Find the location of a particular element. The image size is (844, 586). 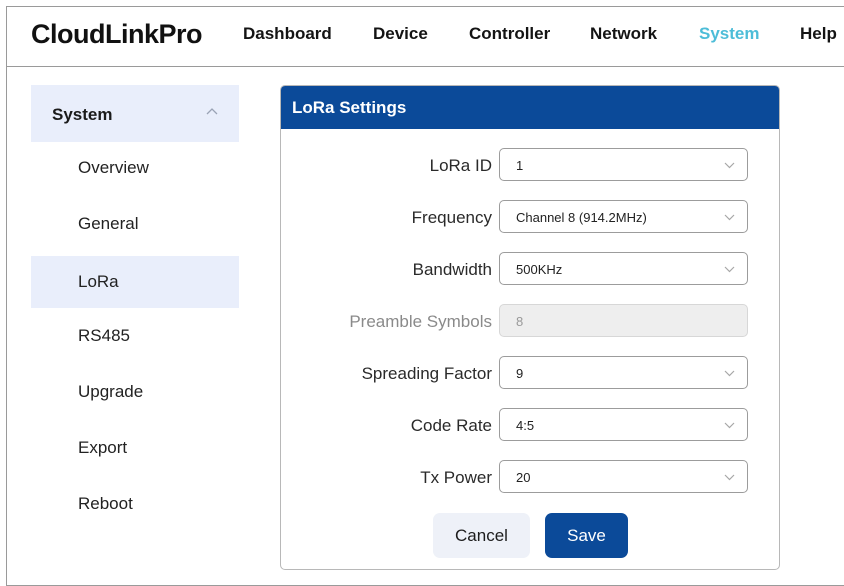

lora-id-select: 1 is located at coordinates (623, 164).